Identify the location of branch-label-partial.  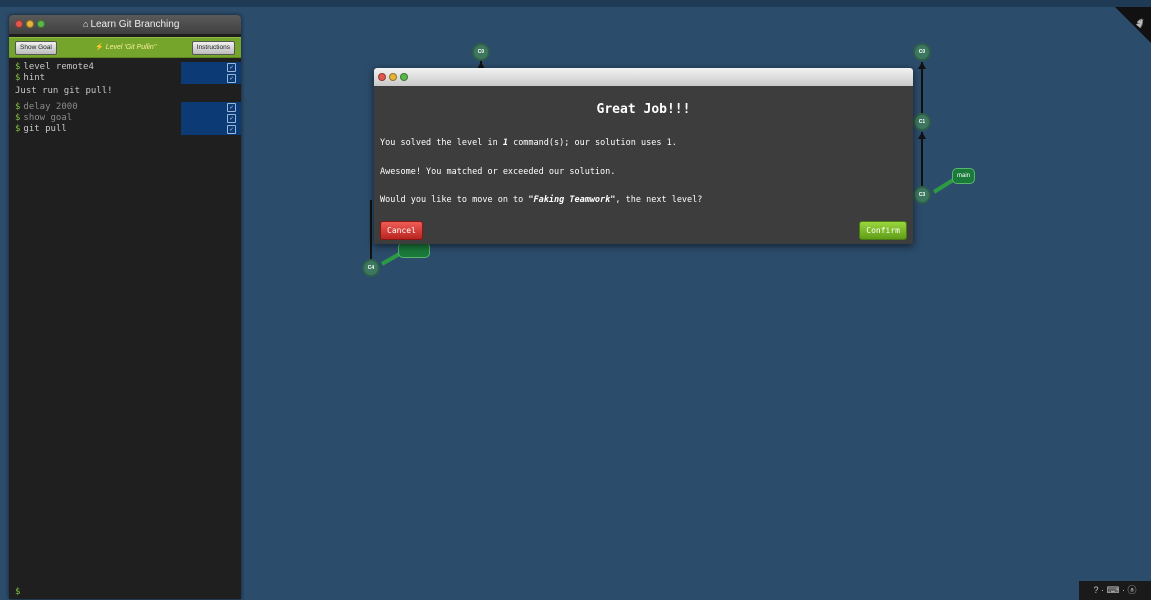
(414, 250).